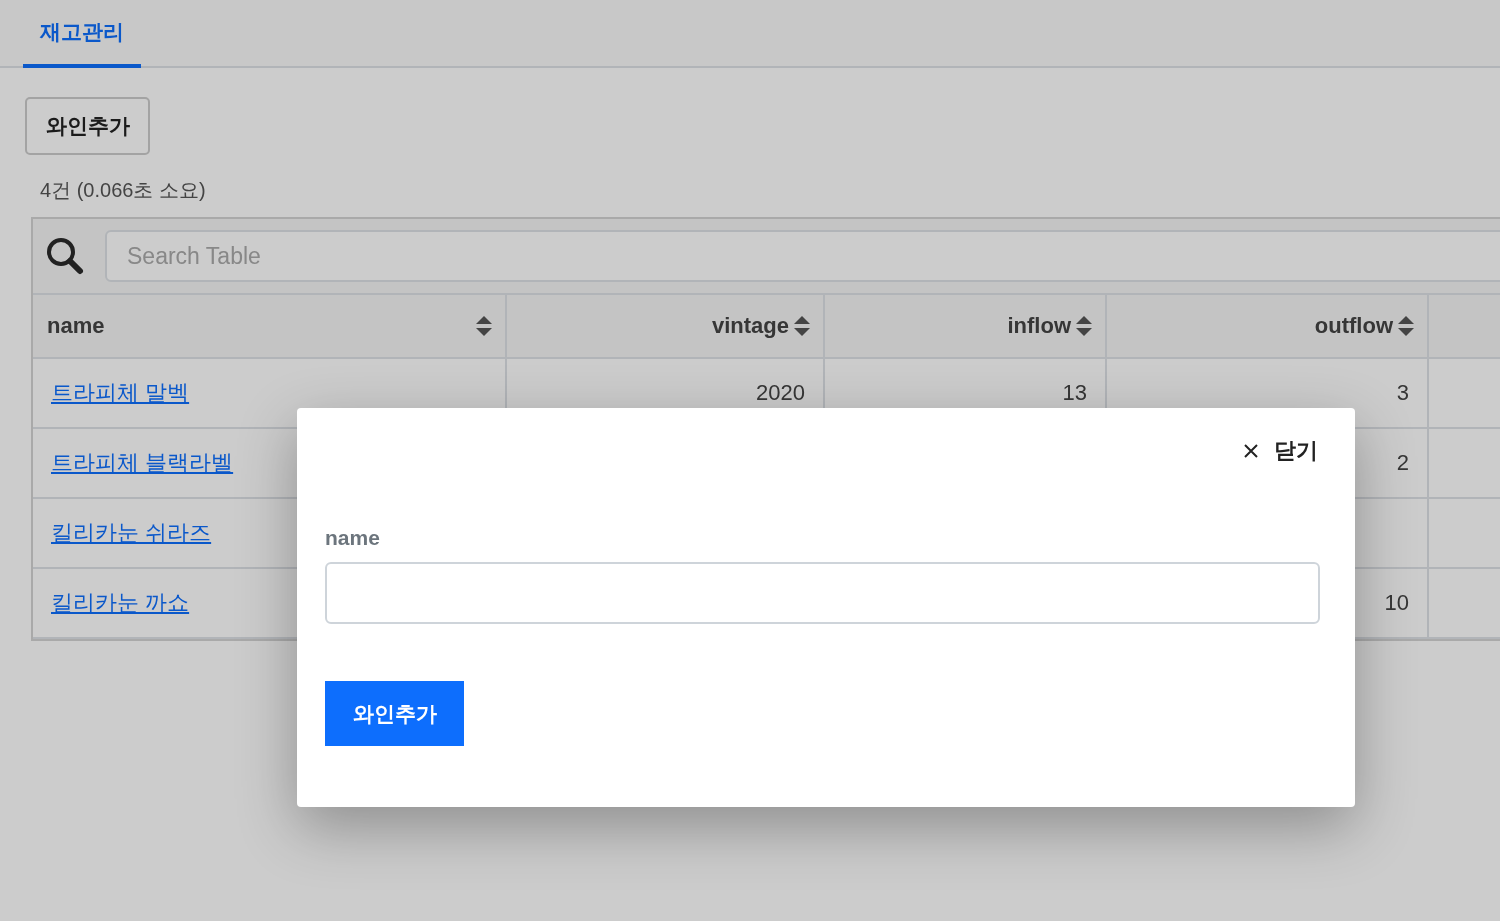 This screenshot has height=921, width=1500. I want to click on close-button: 닫기, so click(1282, 451).